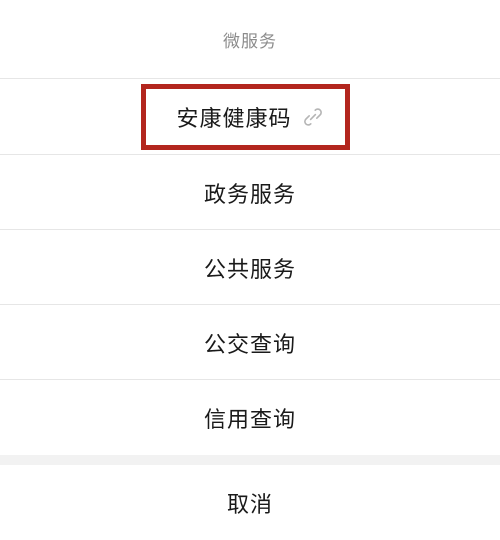 This screenshot has height=540, width=500. I want to click on menu-item-label: 信用查询, so click(249, 420).